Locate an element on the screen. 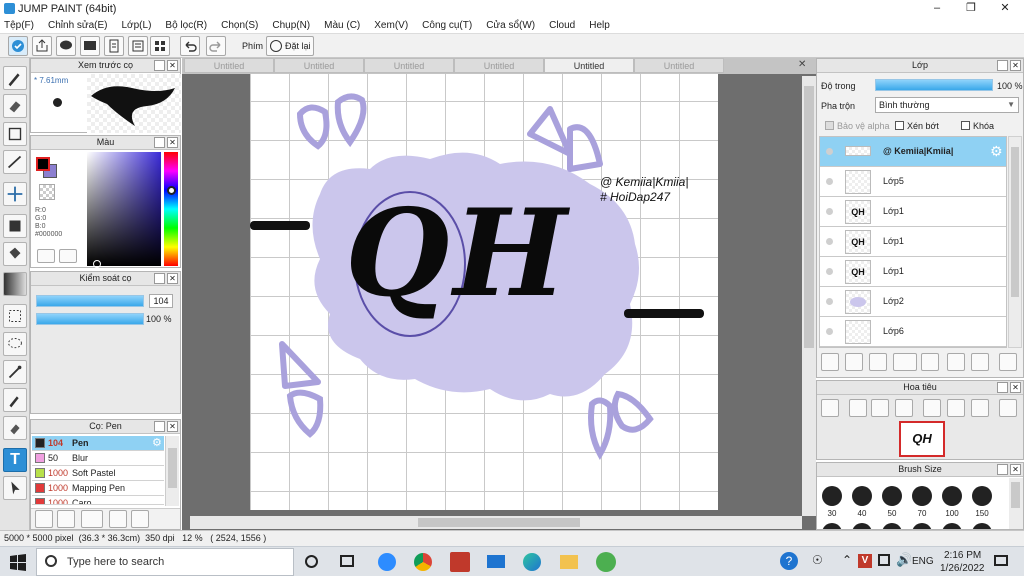 The height and width of the screenshot is (576, 1024). file-explorer-icon is located at coordinates (569, 562).